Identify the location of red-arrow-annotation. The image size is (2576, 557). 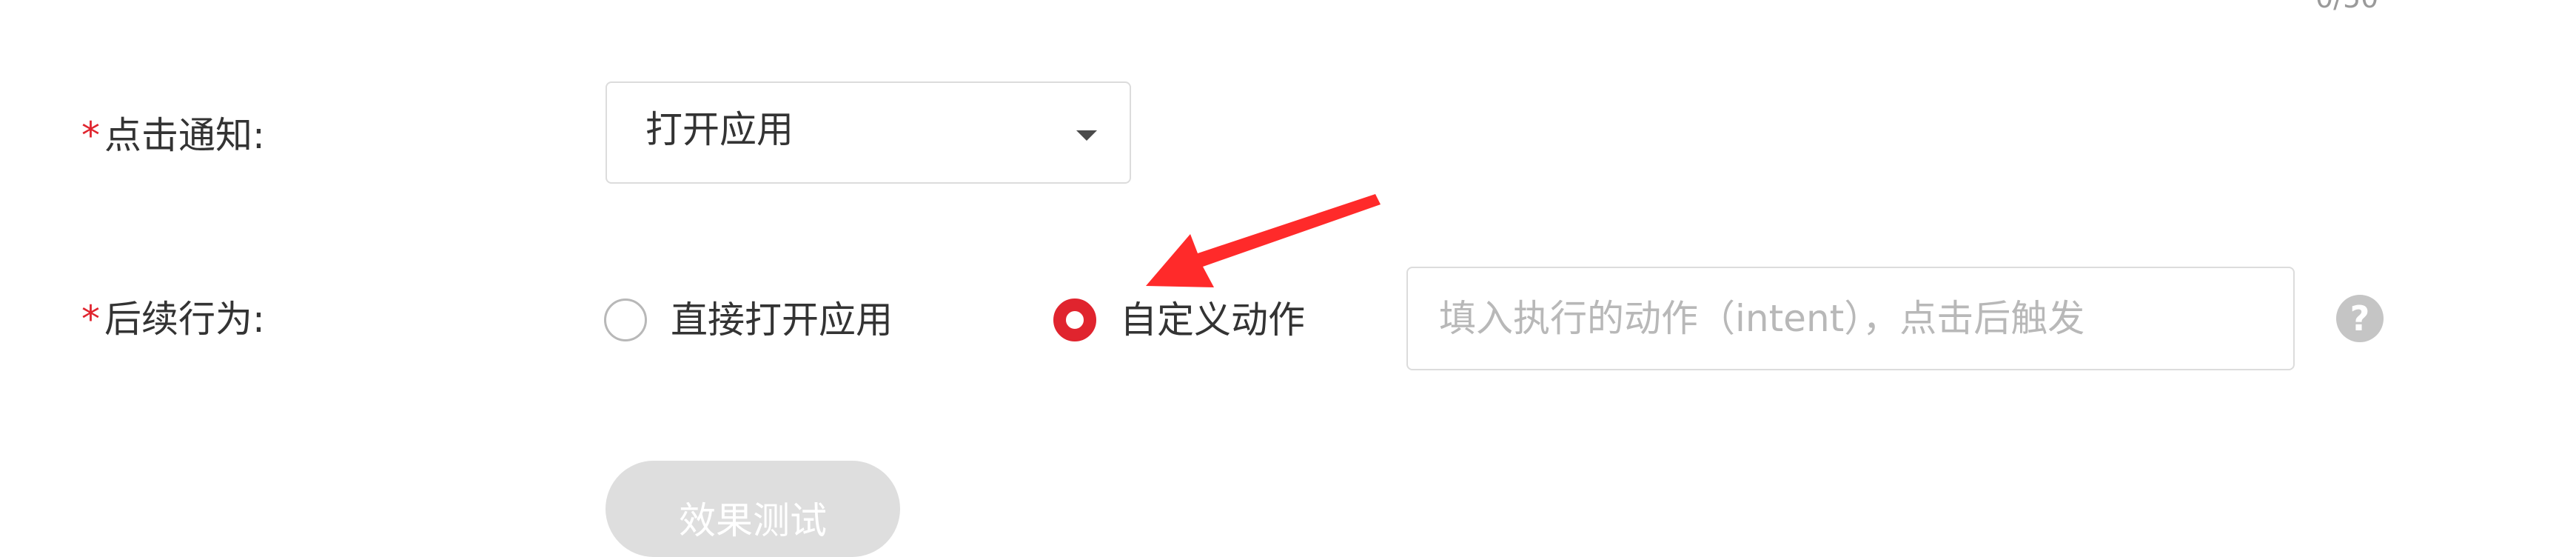
(1263, 240).